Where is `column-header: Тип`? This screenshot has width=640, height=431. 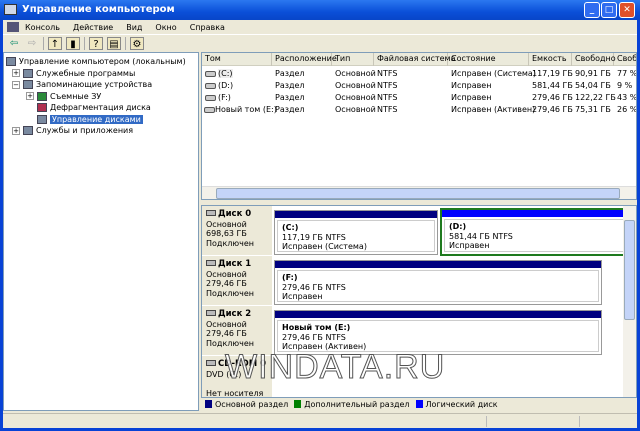
column-header: Тип is located at coordinates (353, 59).